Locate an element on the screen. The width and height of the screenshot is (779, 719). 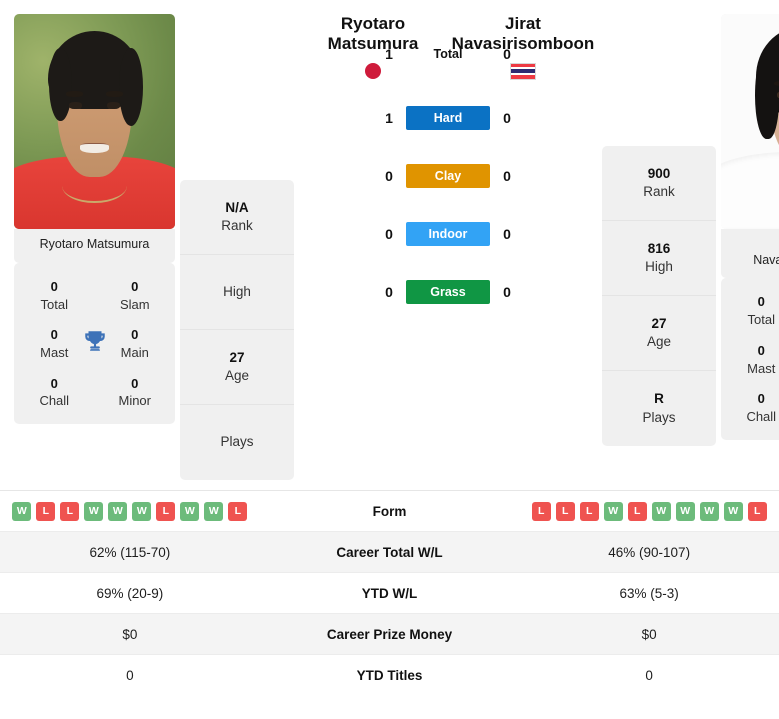
h2h-indoor-badge: Indoor is located at coordinates (448, 233).